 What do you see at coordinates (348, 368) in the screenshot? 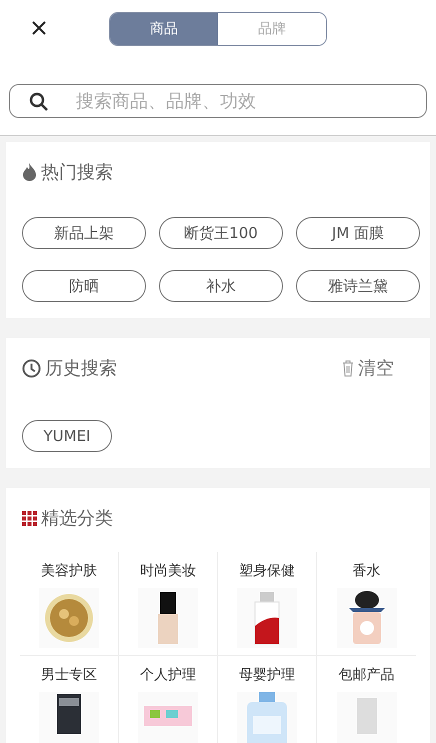
I see `trash-icon` at bounding box center [348, 368].